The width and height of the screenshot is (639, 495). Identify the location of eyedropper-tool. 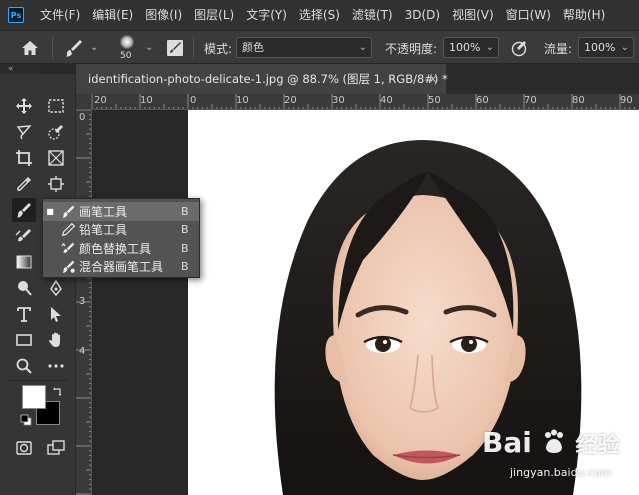
(24, 184).